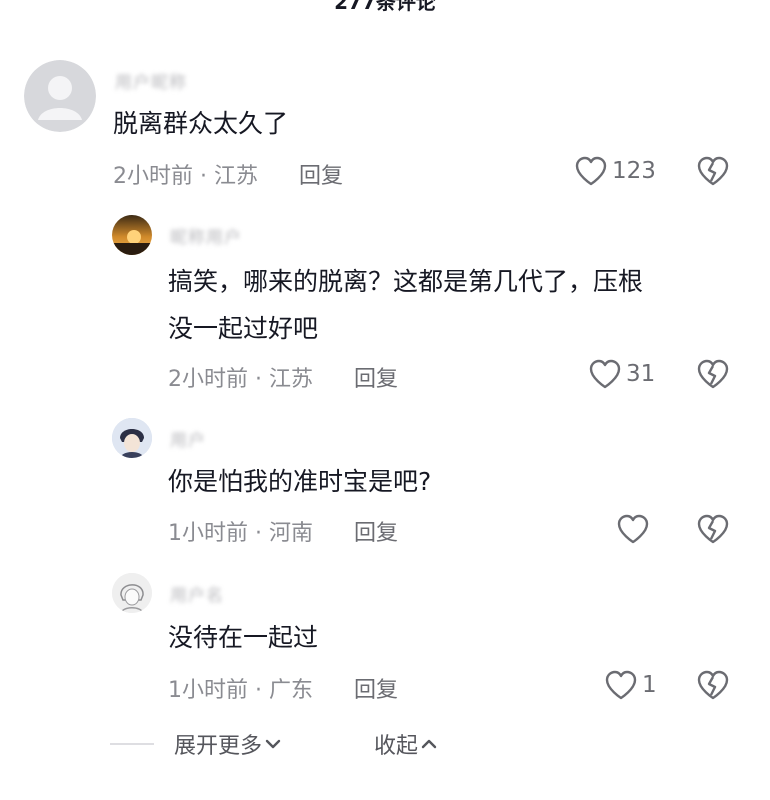  I want to click on reply-text-line: 没待在一起过, so click(243, 637).